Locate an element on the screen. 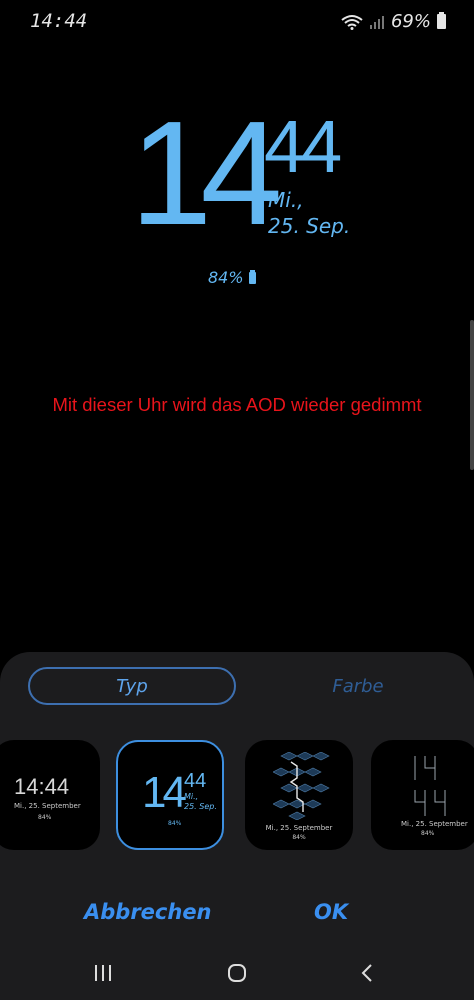 This screenshot has height=1000, width=474. cancel-button: Abbrechen is located at coordinates (148, 912).